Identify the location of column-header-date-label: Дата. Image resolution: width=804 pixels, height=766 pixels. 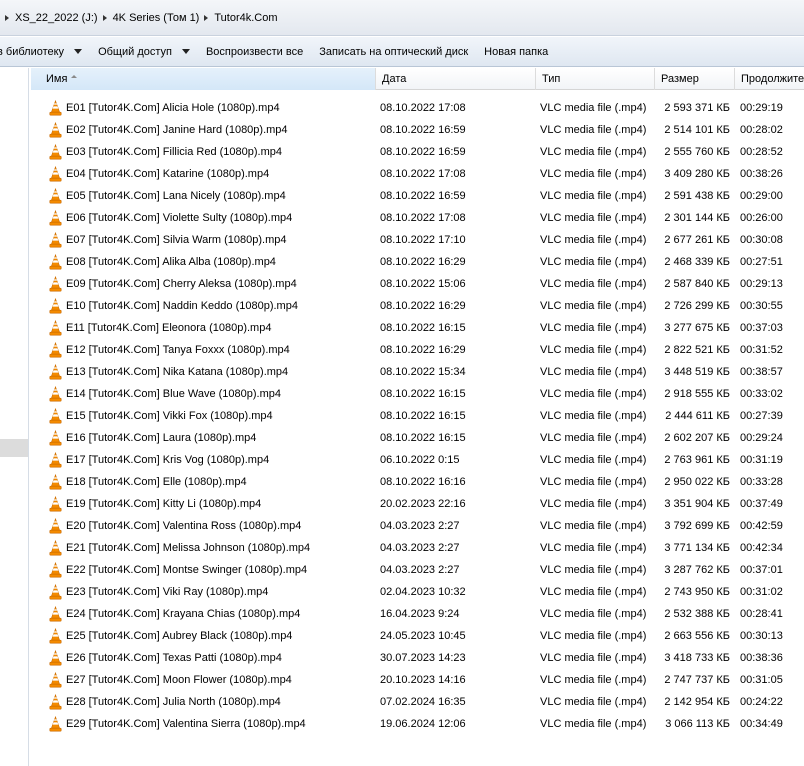
(394, 79).